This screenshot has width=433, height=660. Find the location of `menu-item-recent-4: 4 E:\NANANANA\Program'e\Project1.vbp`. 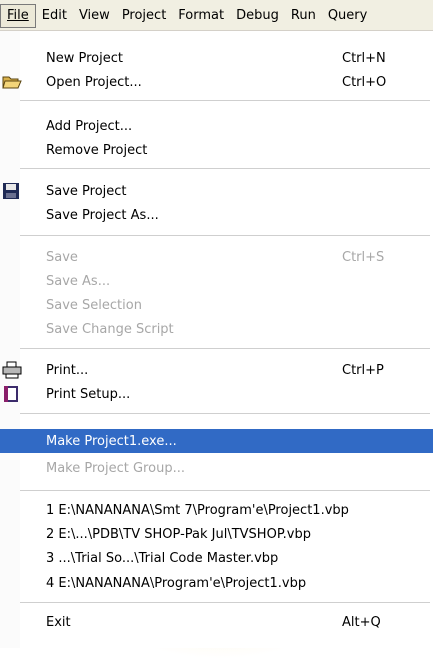

menu-item-recent-4: 4 E:\NANANANA\Program'e\Project1.vbp is located at coordinates (216, 583).